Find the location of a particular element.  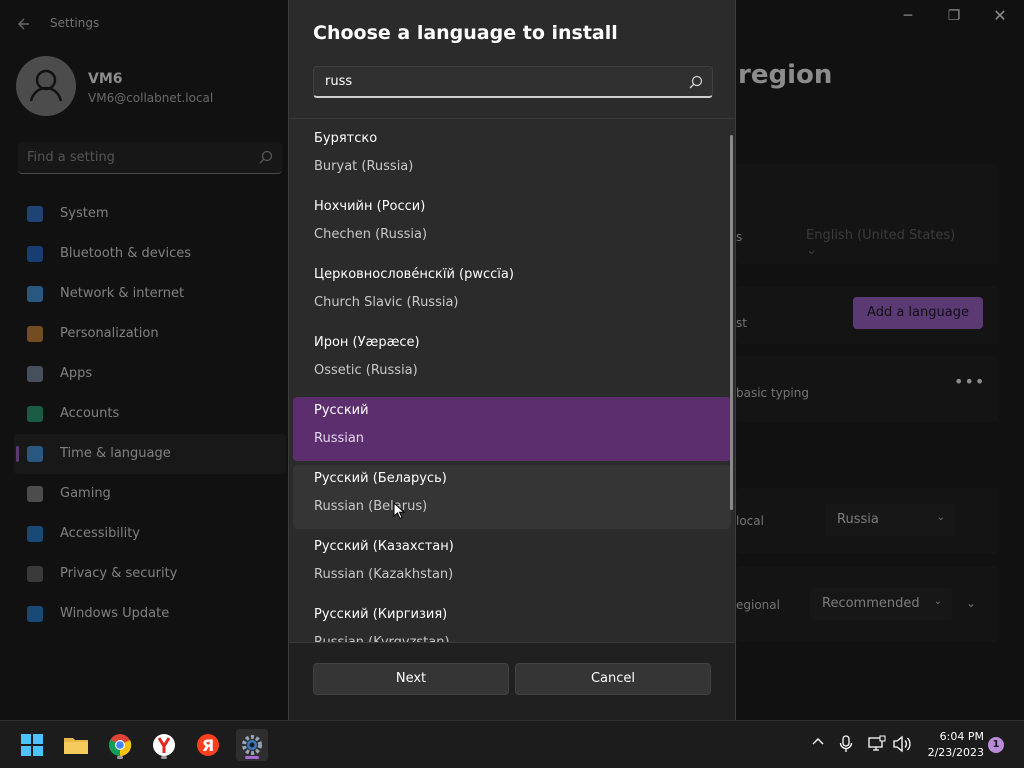

svg-text: Я is located at coordinates (208, 745).